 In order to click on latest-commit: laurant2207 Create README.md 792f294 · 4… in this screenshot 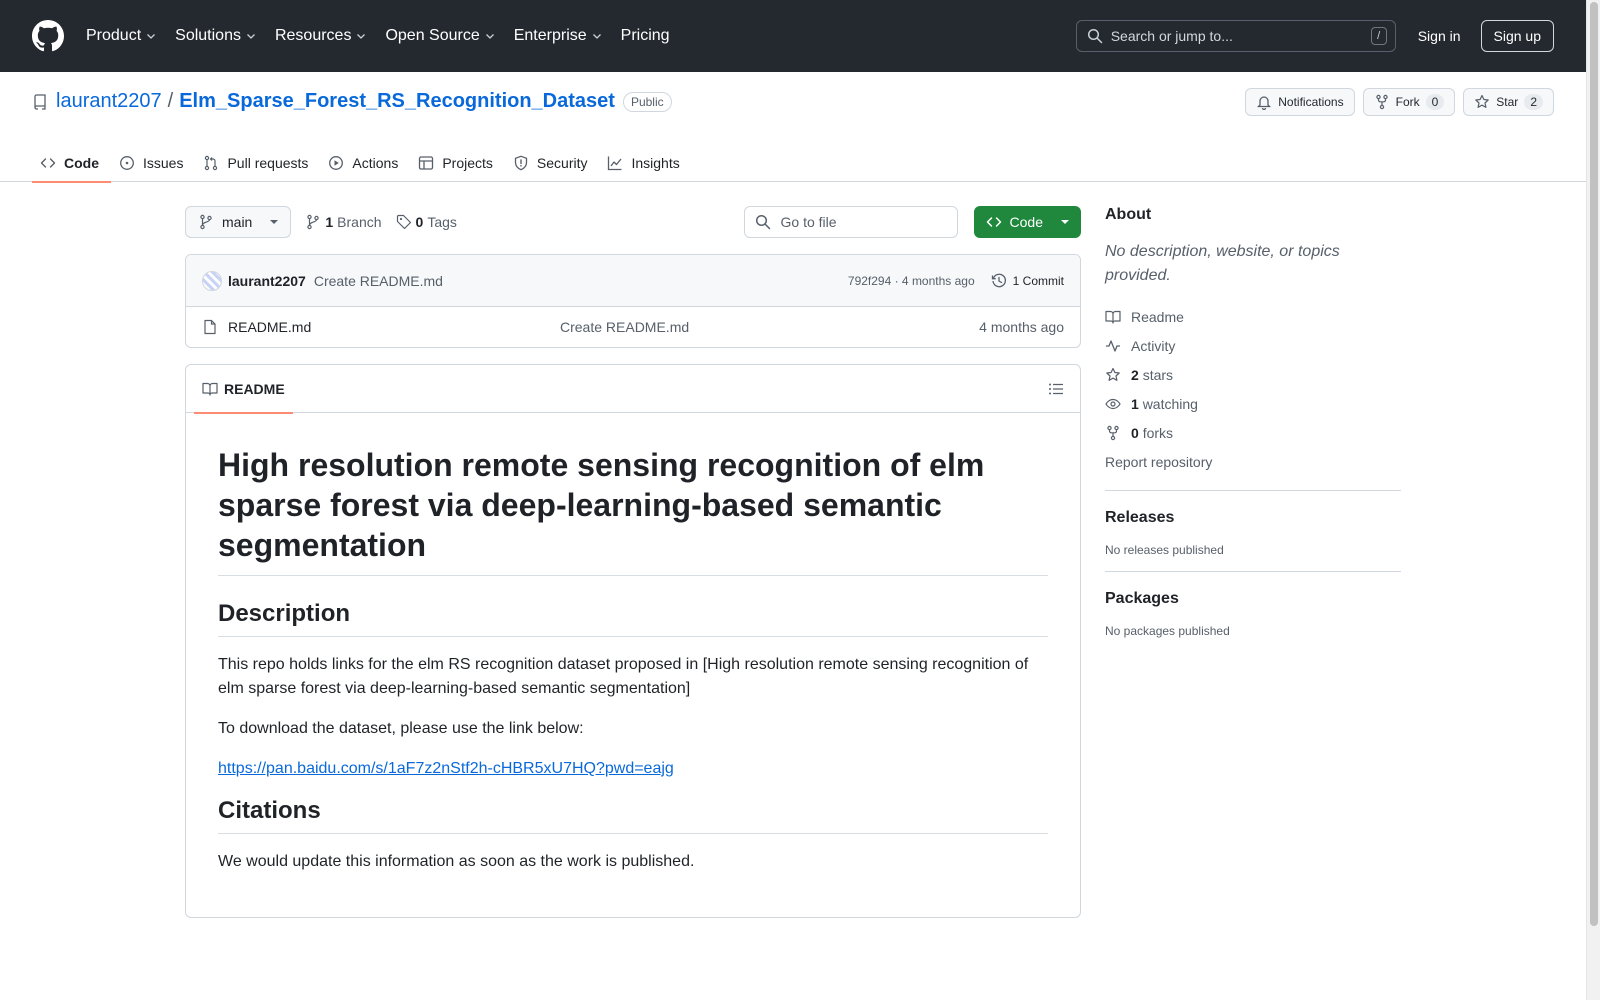, I will do `click(633, 281)`.